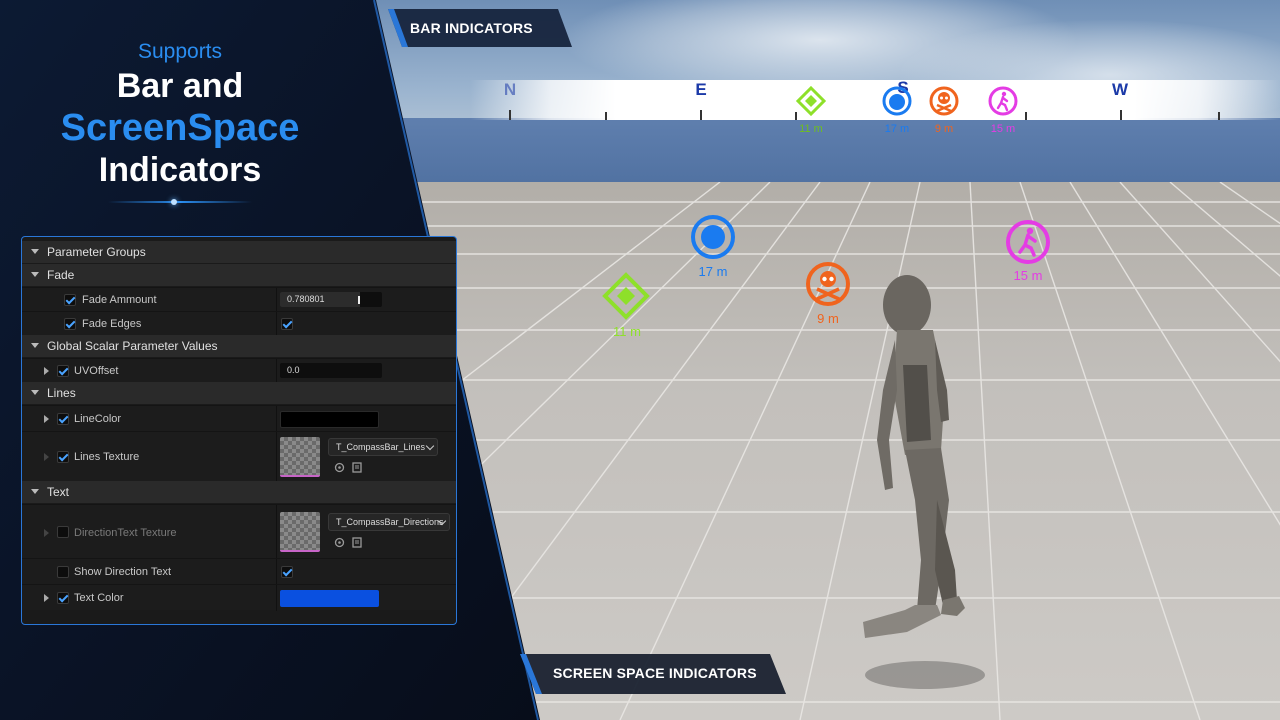  What do you see at coordinates (875, 100) in the screenshot?
I see `compass-bar` at bounding box center [875, 100].